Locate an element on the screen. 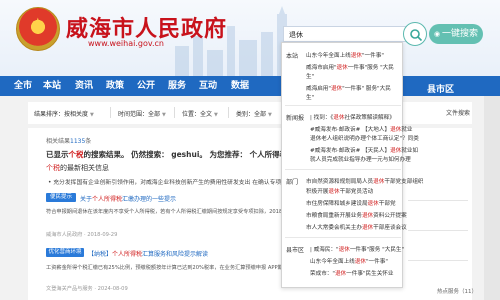  file-search-link: 文件搜索 is located at coordinates (458, 112).